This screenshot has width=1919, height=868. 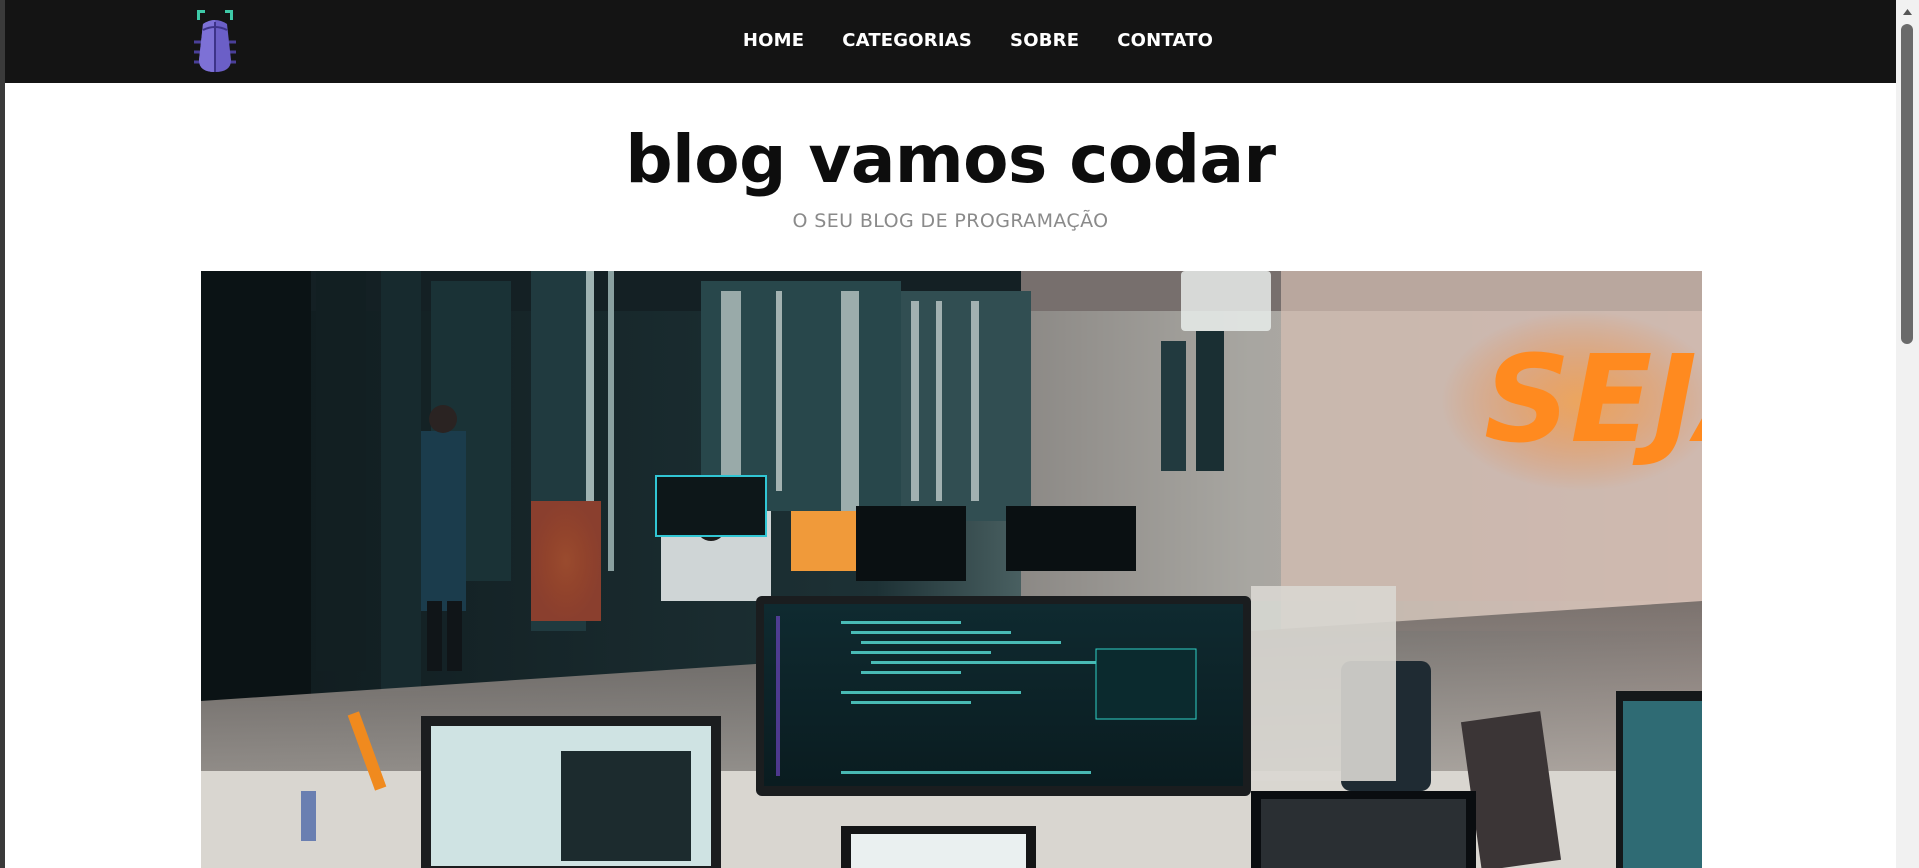 I want to click on scroll-up-icon, so click(x=1907, y=12).